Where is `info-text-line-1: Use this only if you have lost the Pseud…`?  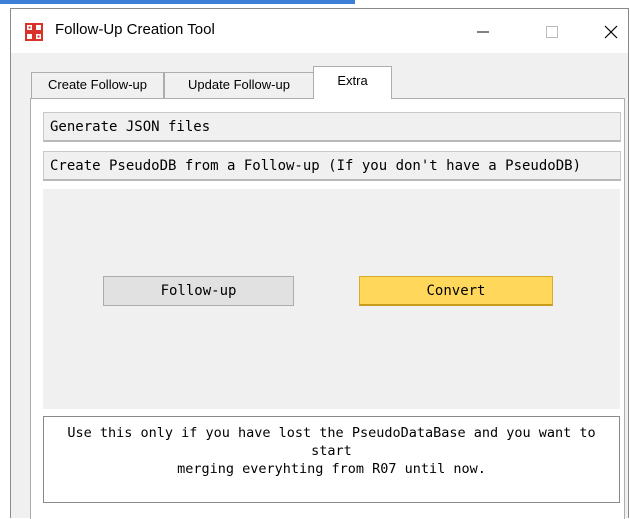
info-text-line-1: Use this only if you have lost the Pseud… is located at coordinates (331, 442).